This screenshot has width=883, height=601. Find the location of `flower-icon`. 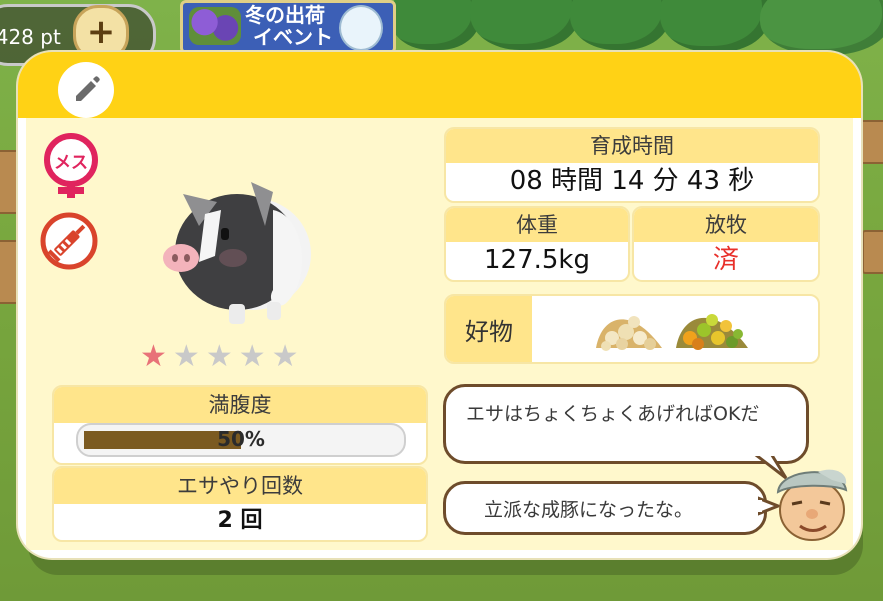

flower-icon is located at coordinates (215, 26).